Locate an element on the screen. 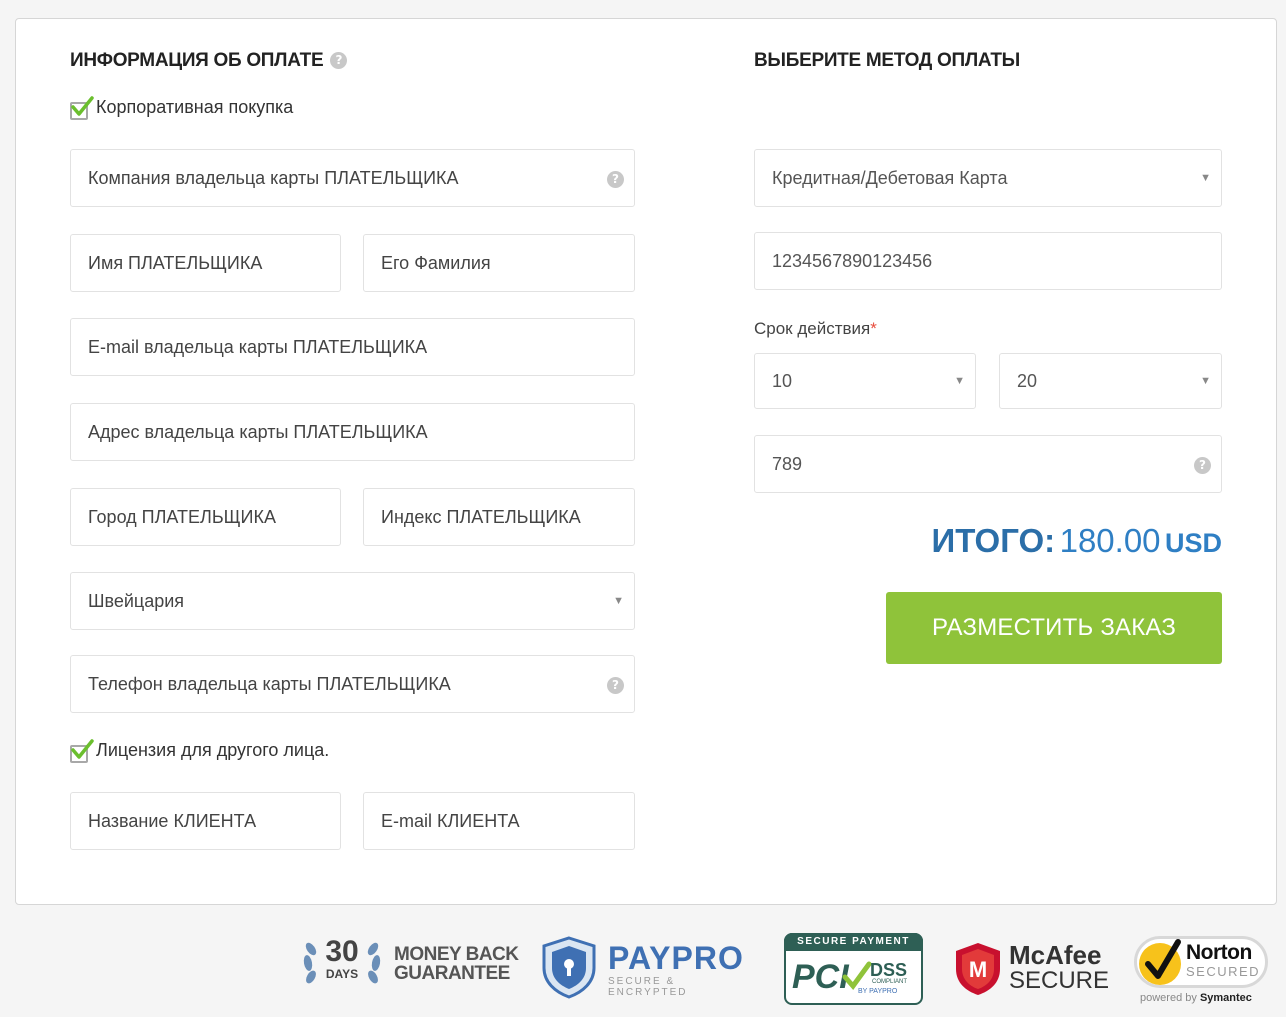 The width and height of the screenshot is (1286, 1017). expiry-year-select: 20 ▼ is located at coordinates (1110, 381).